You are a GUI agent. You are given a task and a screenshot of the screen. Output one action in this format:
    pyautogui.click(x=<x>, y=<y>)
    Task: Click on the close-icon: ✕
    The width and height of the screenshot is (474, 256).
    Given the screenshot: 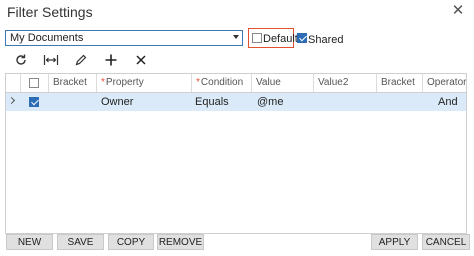 What is the action you would take?
    pyautogui.click(x=458, y=11)
    